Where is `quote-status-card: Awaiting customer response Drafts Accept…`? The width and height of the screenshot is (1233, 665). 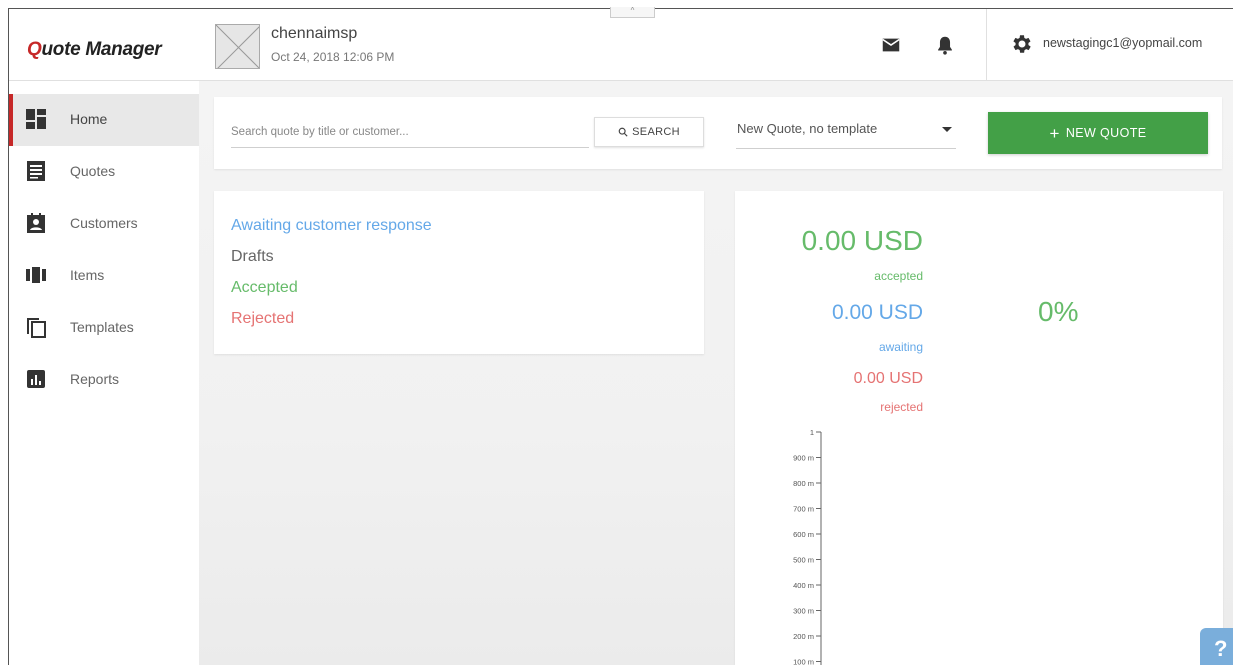
quote-status-card: Awaiting customer response Drafts Accept… is located at coordinates (459, 272).